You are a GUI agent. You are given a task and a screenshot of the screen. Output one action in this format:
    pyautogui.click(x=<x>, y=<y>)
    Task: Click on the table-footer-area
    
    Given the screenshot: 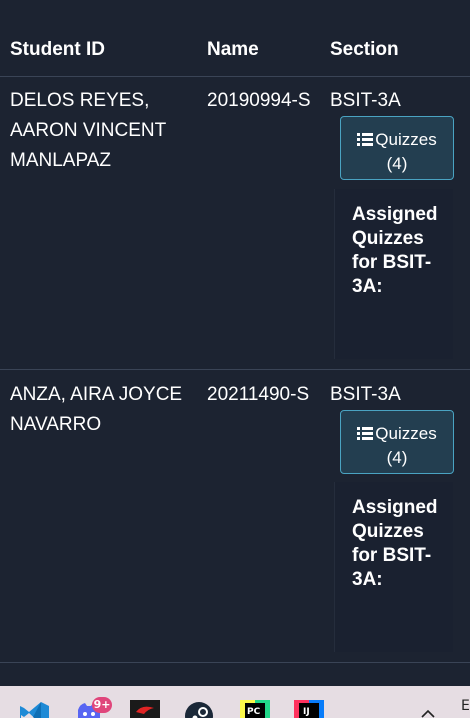 What is the action you would take?
    pyautogui.click(x=235, y=674)
    